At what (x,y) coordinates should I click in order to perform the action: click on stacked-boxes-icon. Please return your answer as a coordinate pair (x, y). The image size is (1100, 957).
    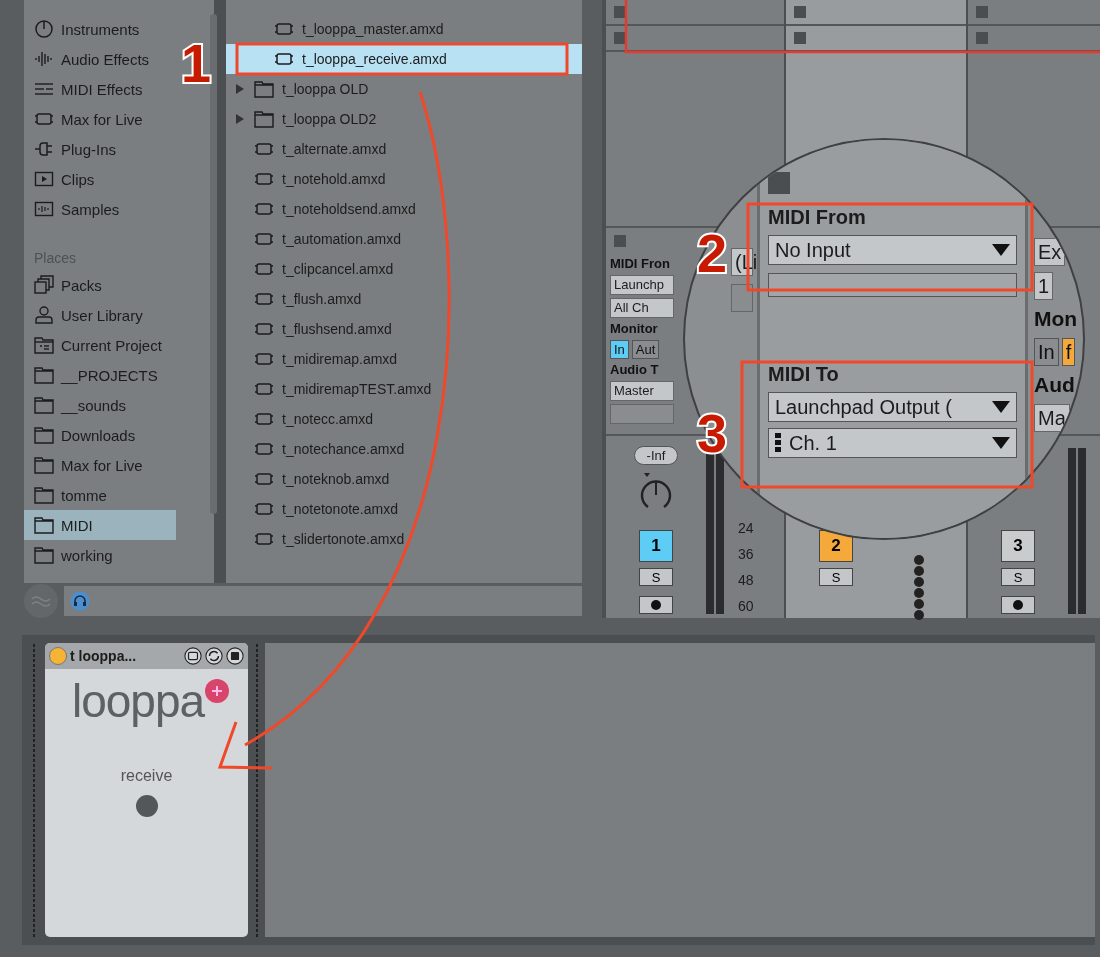
    Looking at the image, I should click on (44, 285).